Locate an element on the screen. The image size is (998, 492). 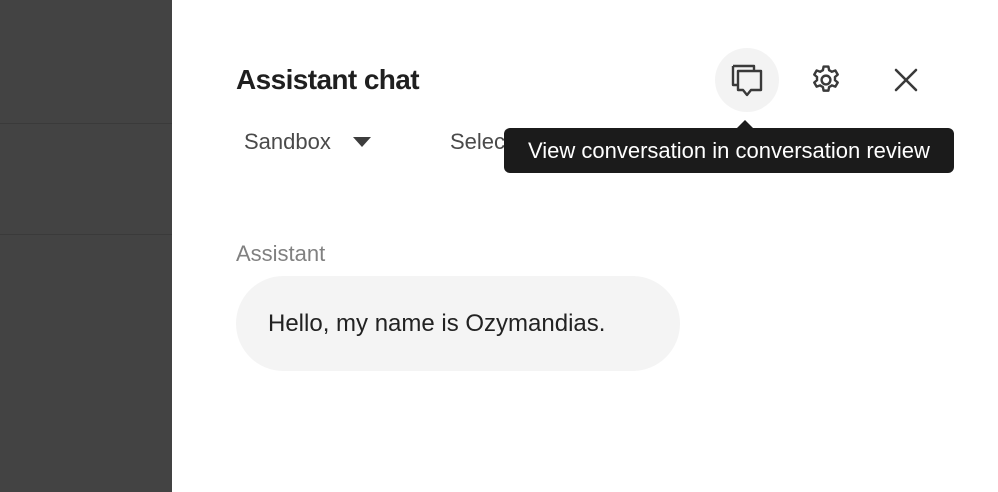
message-text: Hello, my name is Ozymandias. is located at coordinates (437, 323).